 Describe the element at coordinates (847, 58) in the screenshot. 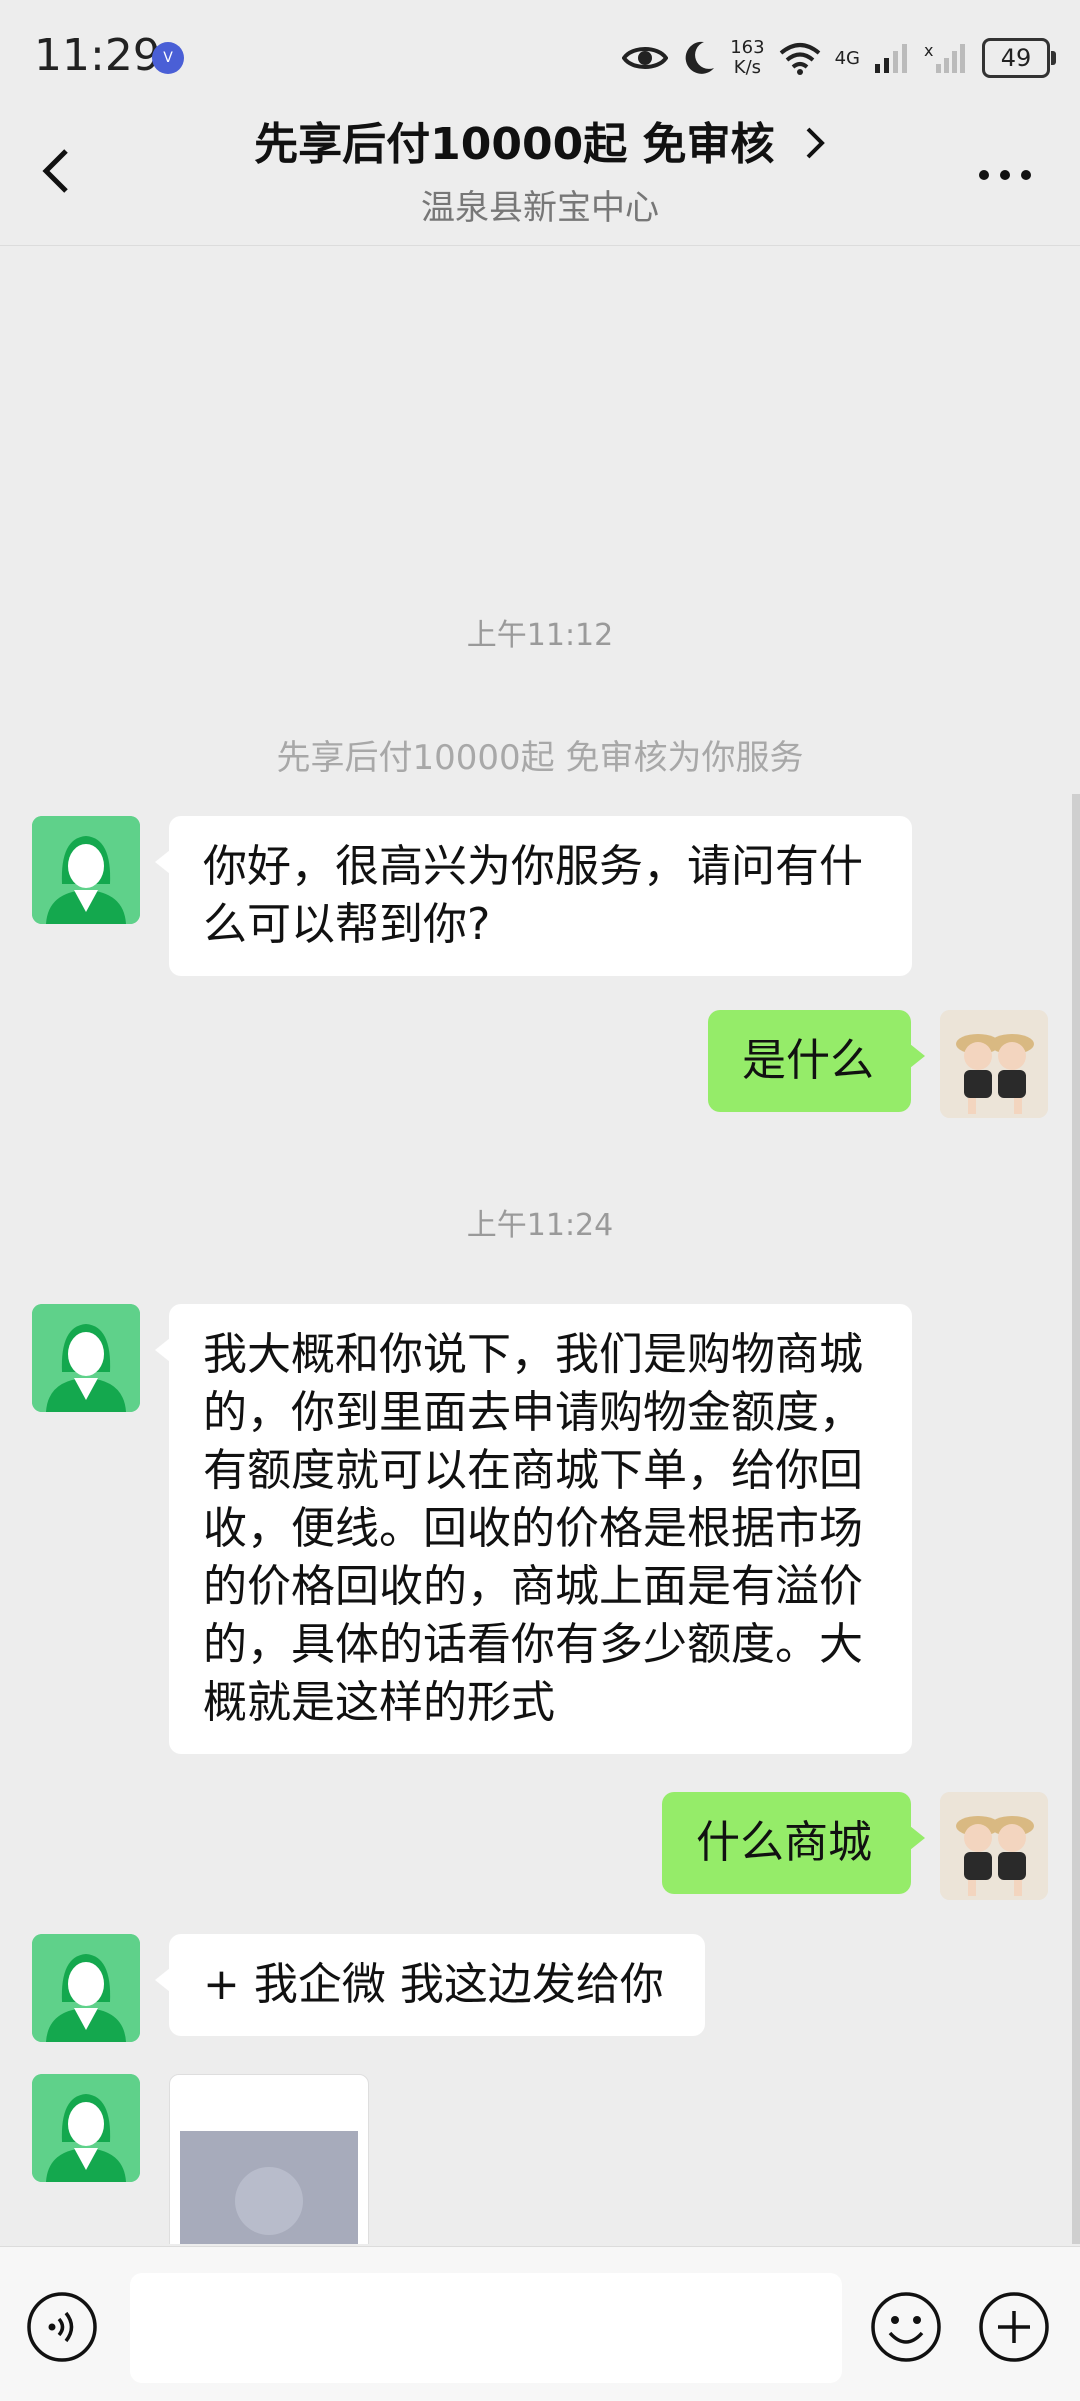

I see `network-type-label: 4G` at that location.